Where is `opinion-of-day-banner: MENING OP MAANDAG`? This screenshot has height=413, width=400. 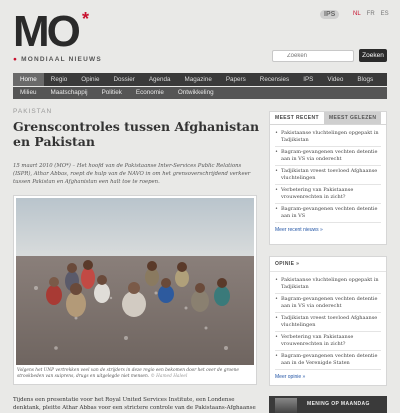 opinion-of-day-banner: MENING OP MAANDAG is located at coordinates (328, 404).